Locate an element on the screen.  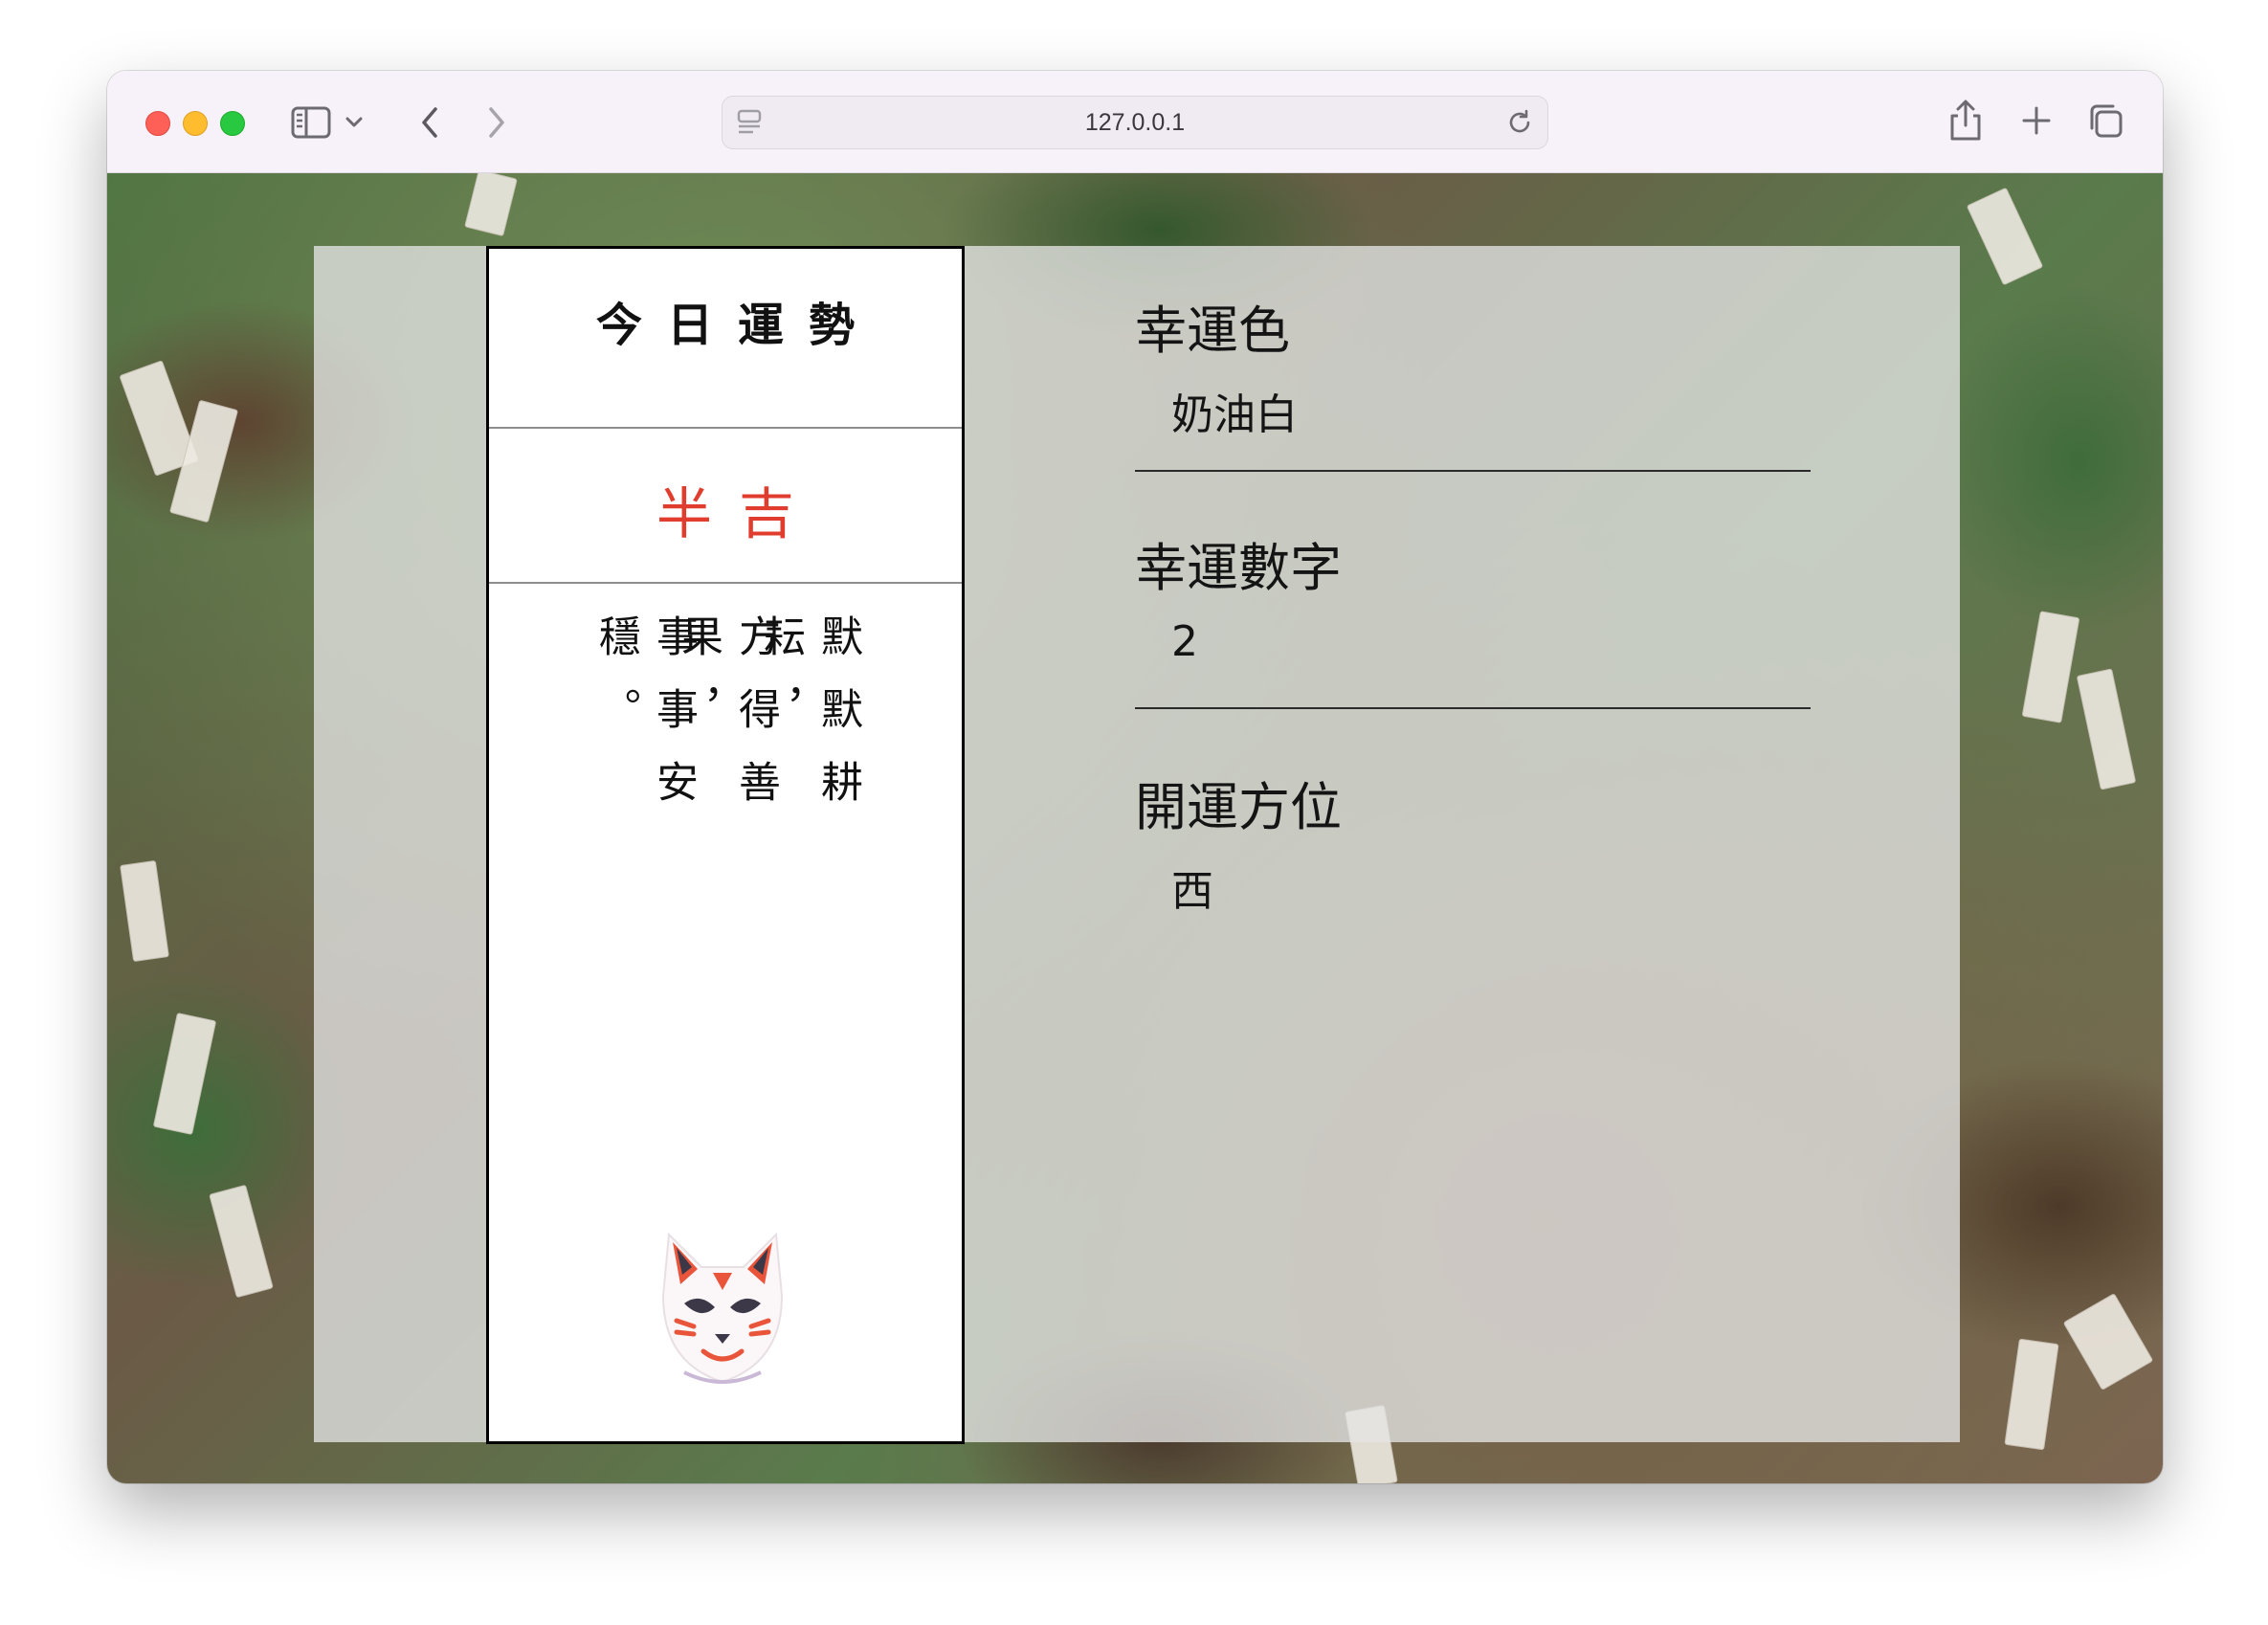
share-icon is located at coordinates (1966, 120).